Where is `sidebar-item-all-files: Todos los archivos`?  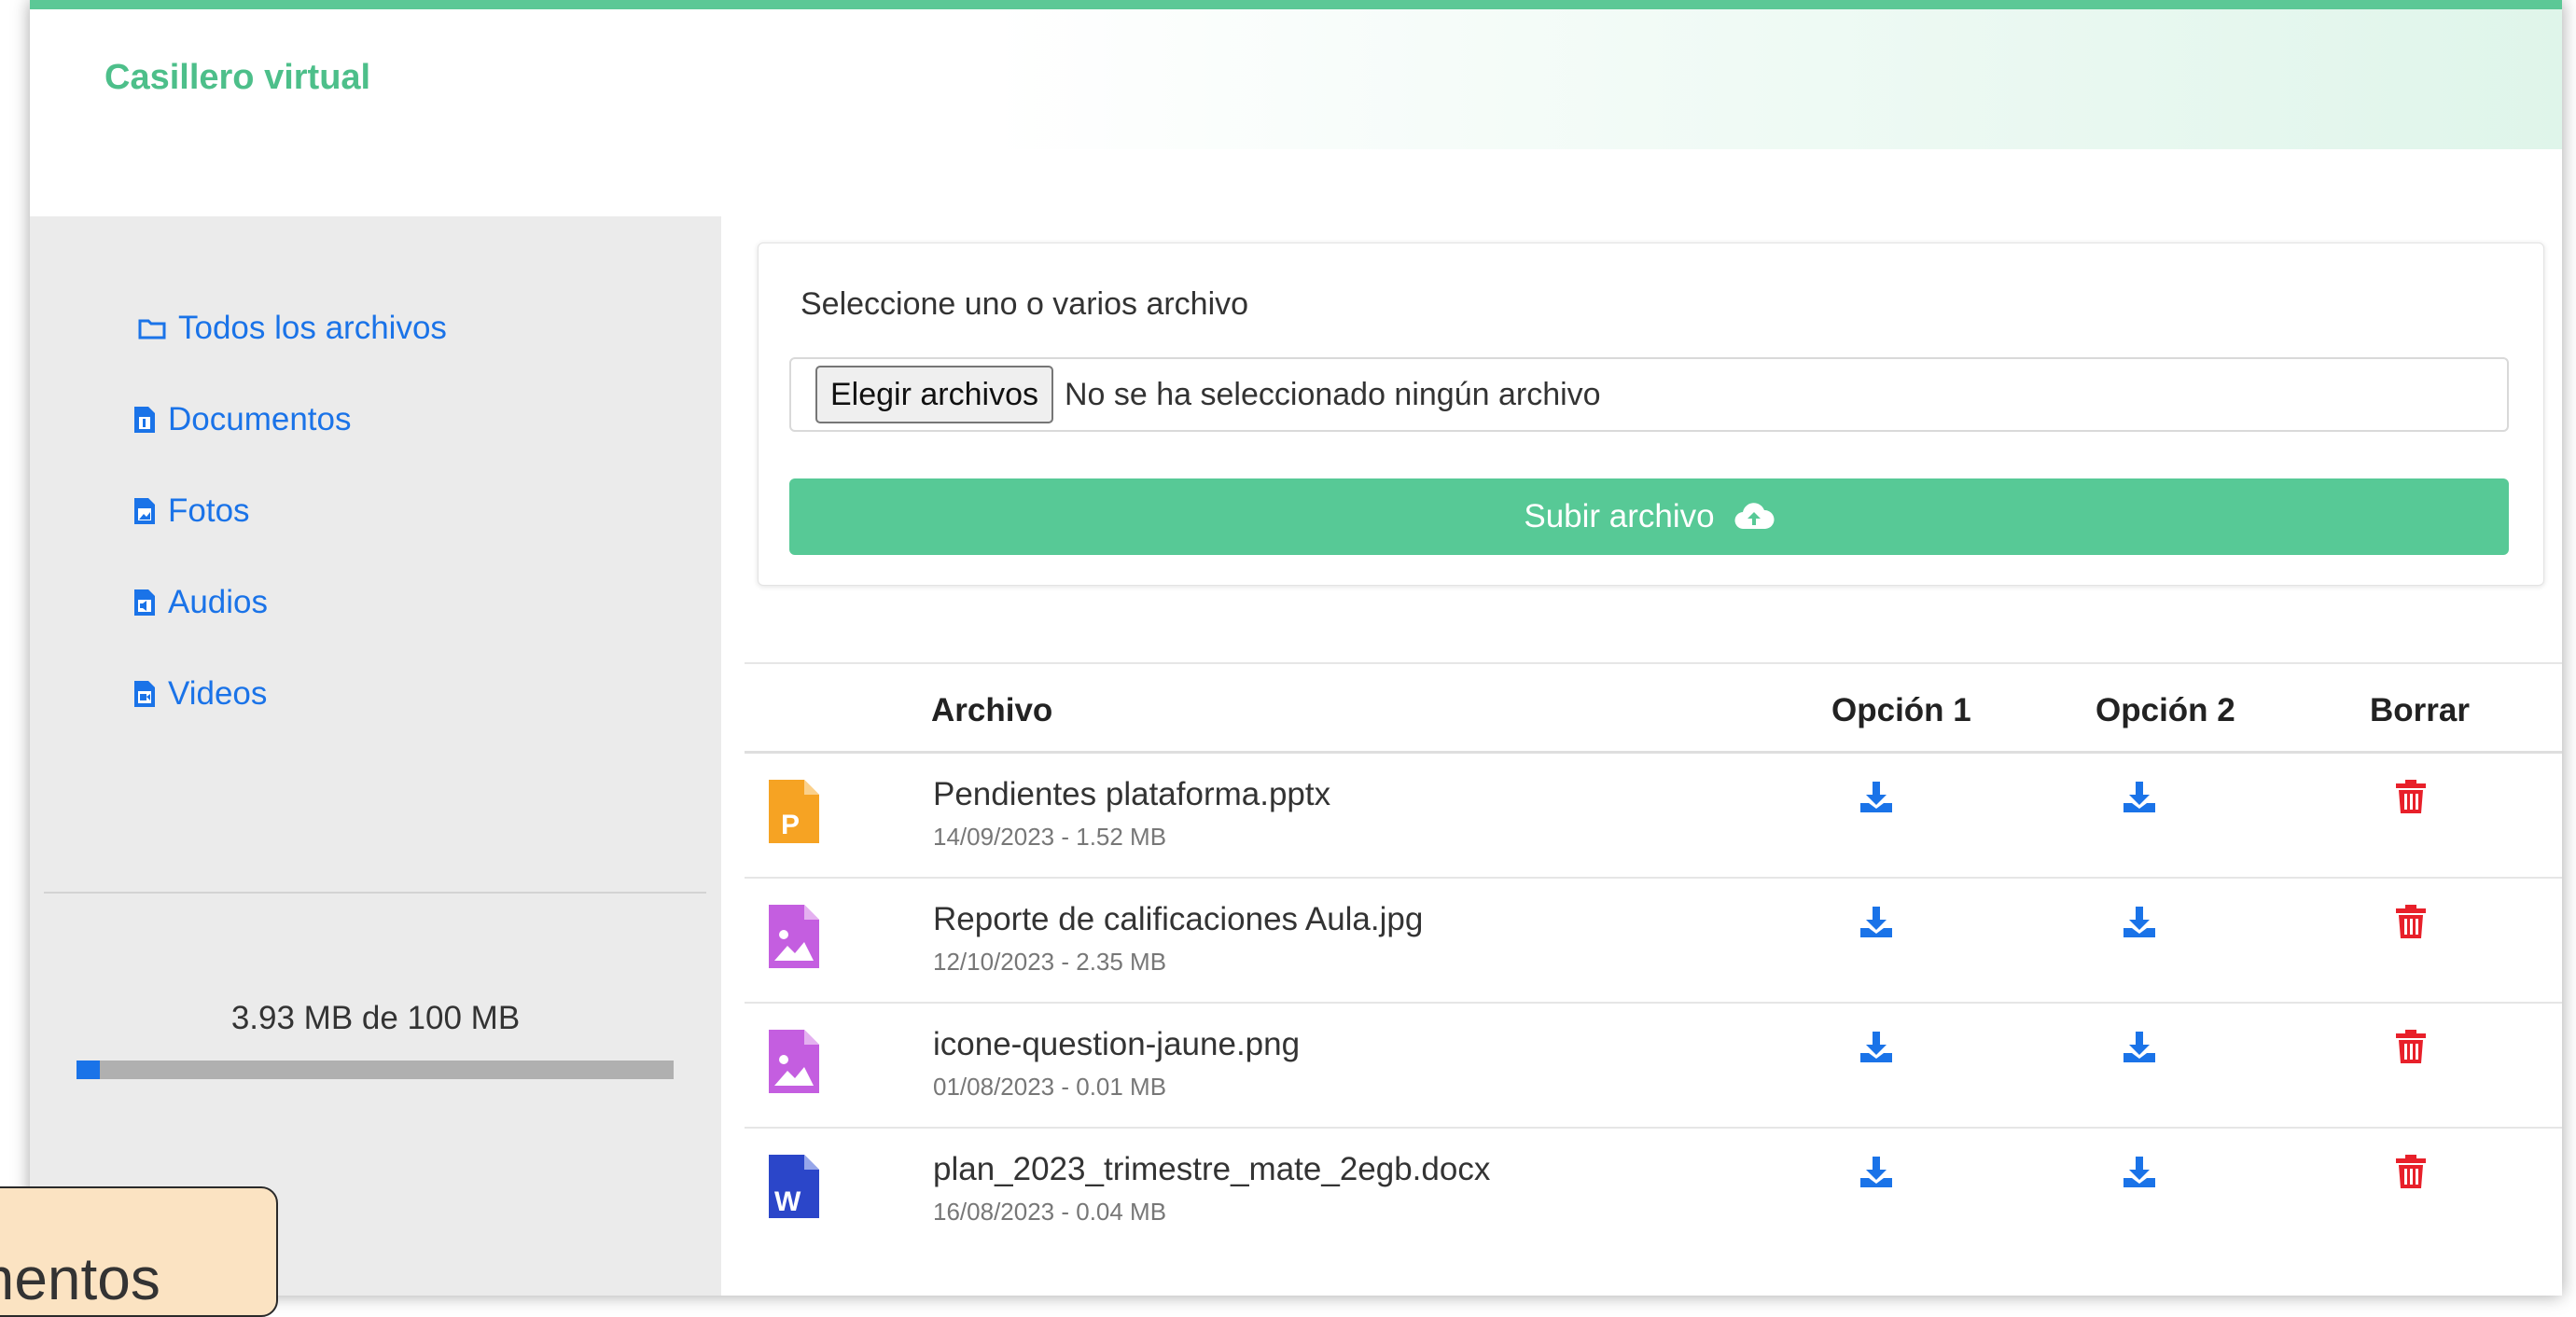
sidebar-item-all-files: Todos los archivos is located at coordinates (292, 328).